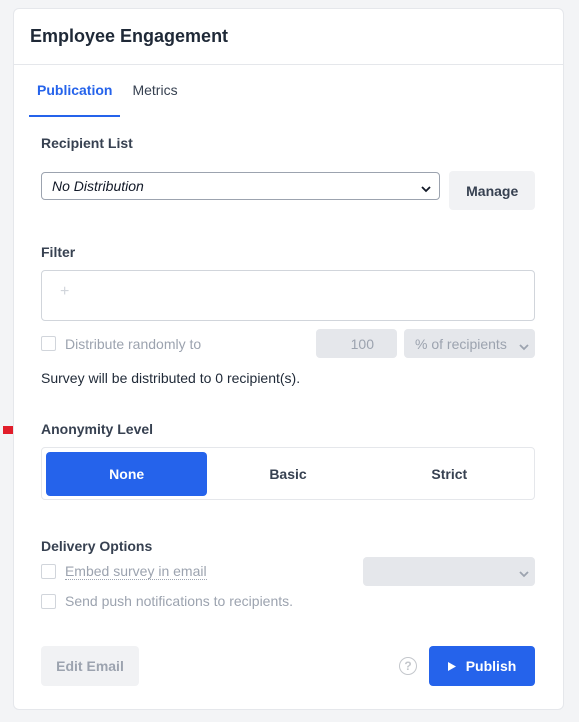 The height and width of the screenshot is (722, 579). Describe the element at coordinates (87, 143) in the screenshot. I see `recipient-list-label: Recipient List` at that location.